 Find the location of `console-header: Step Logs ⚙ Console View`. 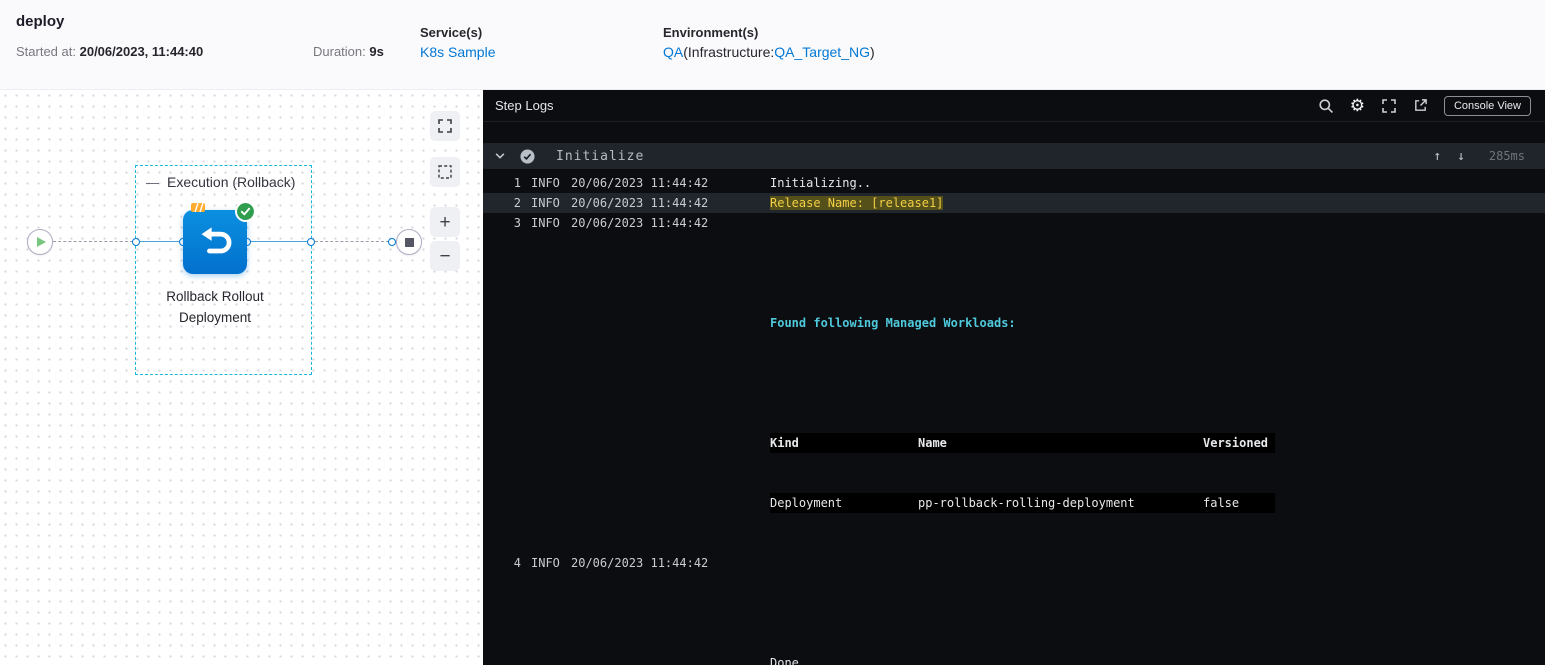

console-header: Step Logs ⚙ Console View is located at coordinates (1014, 106).